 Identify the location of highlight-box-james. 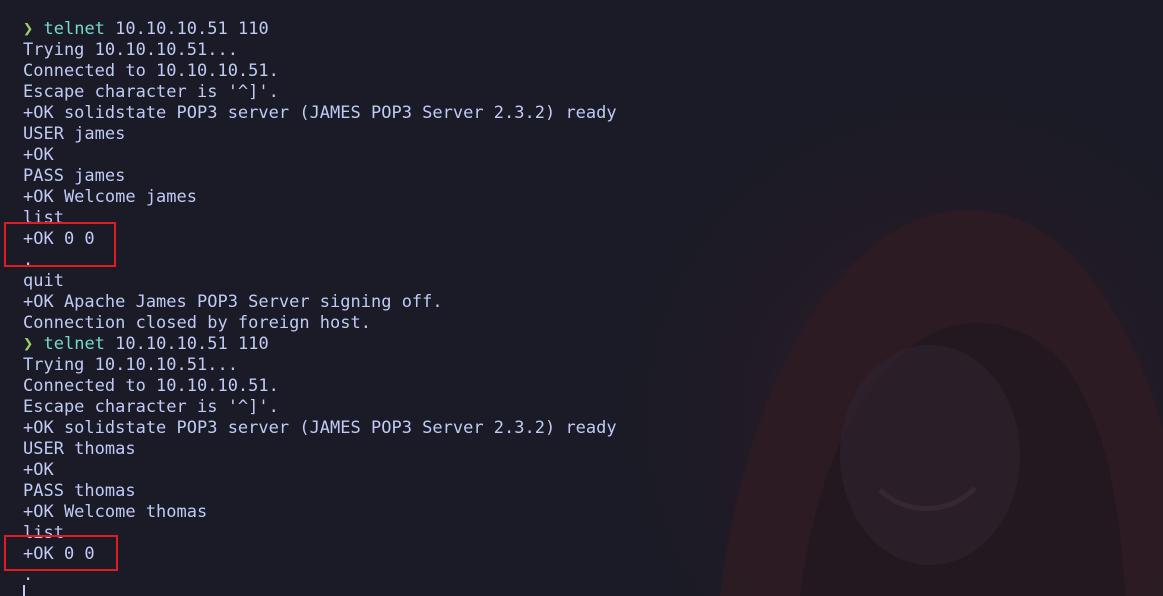
(60, 244).